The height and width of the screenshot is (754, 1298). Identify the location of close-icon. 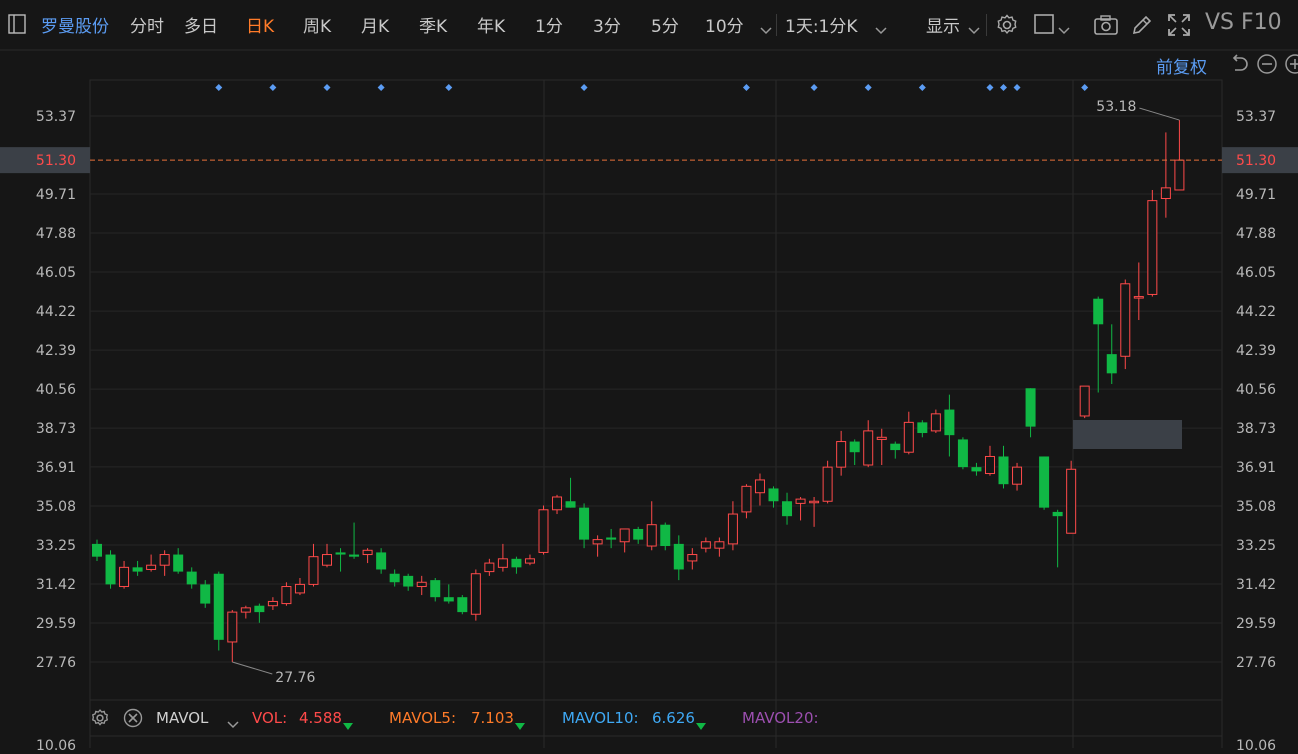
(133, 720).